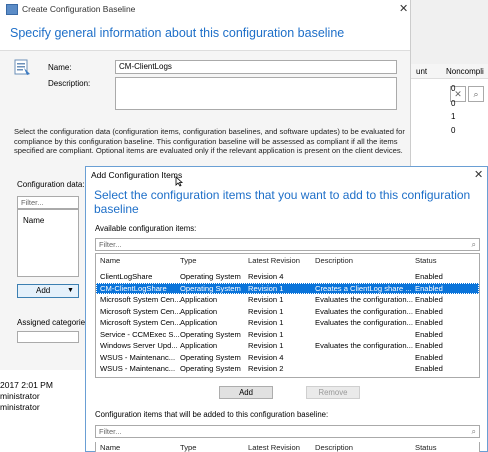 The height and width of the screenshot is (452, 488). I want to click on timestamp-text: 2017 2:01 PM, so click(26, 385).